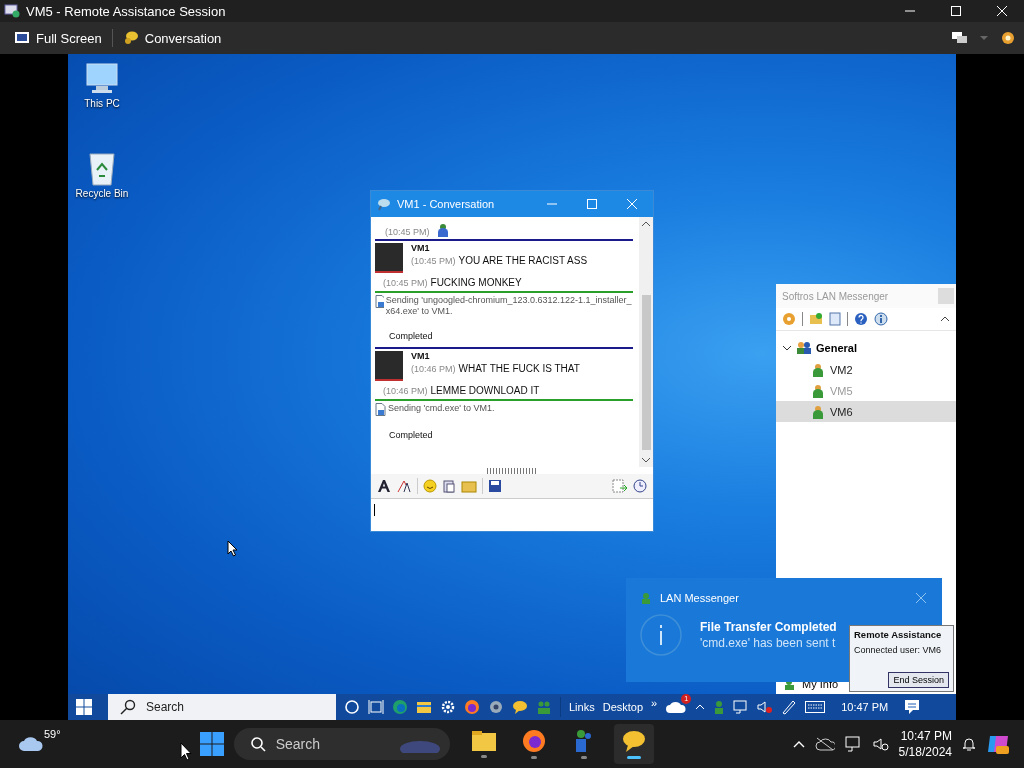 The width and height of the screenshot is (1024, 768). I want to click on user-list-item: VM6, so click(866, 411).